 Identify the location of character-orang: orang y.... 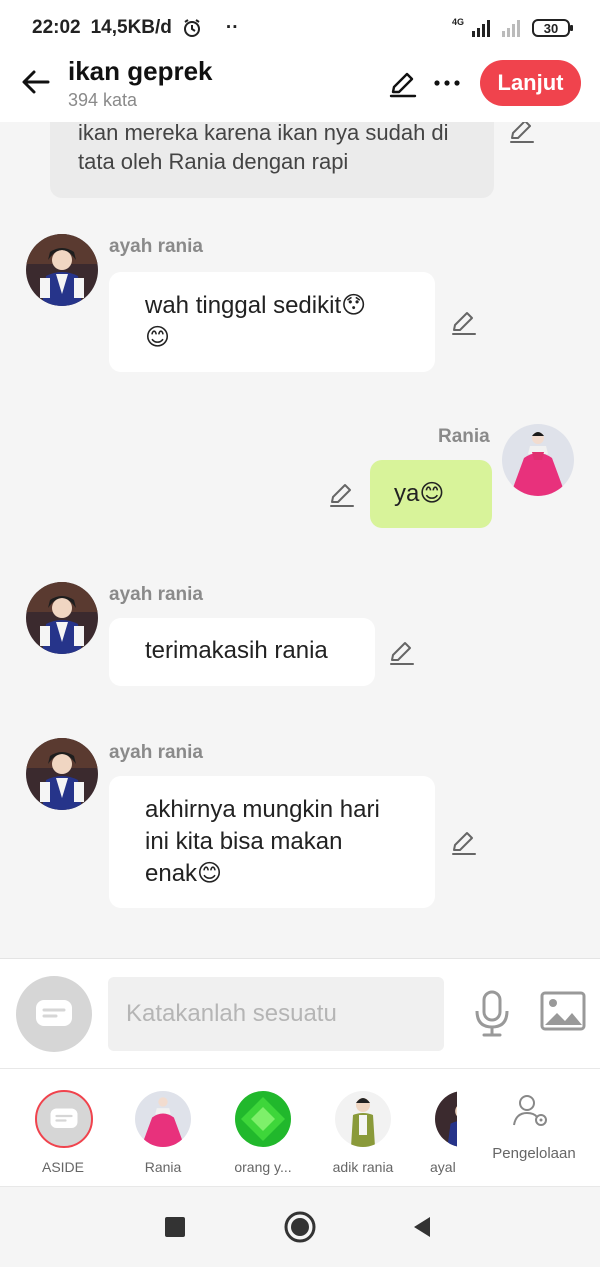
(263, 1128).